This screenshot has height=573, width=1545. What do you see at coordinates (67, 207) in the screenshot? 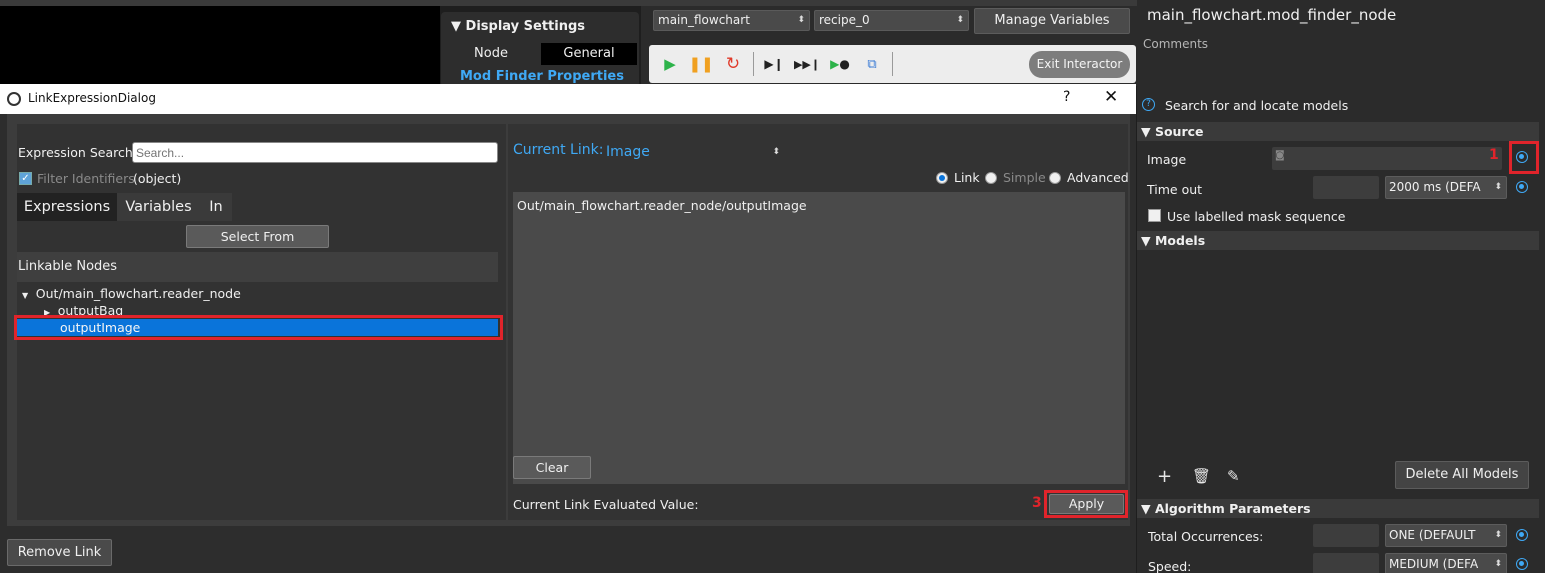
I see `tab-expressions: Expressions` at bounding box center [67, 207].